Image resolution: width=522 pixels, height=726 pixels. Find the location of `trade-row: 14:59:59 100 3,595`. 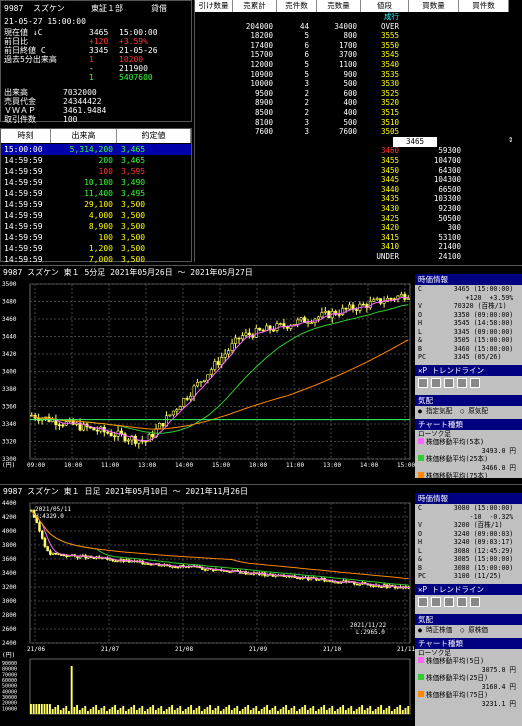

trade-row: 14:59:59 100 3,595 is located at coordinates (96, 171).